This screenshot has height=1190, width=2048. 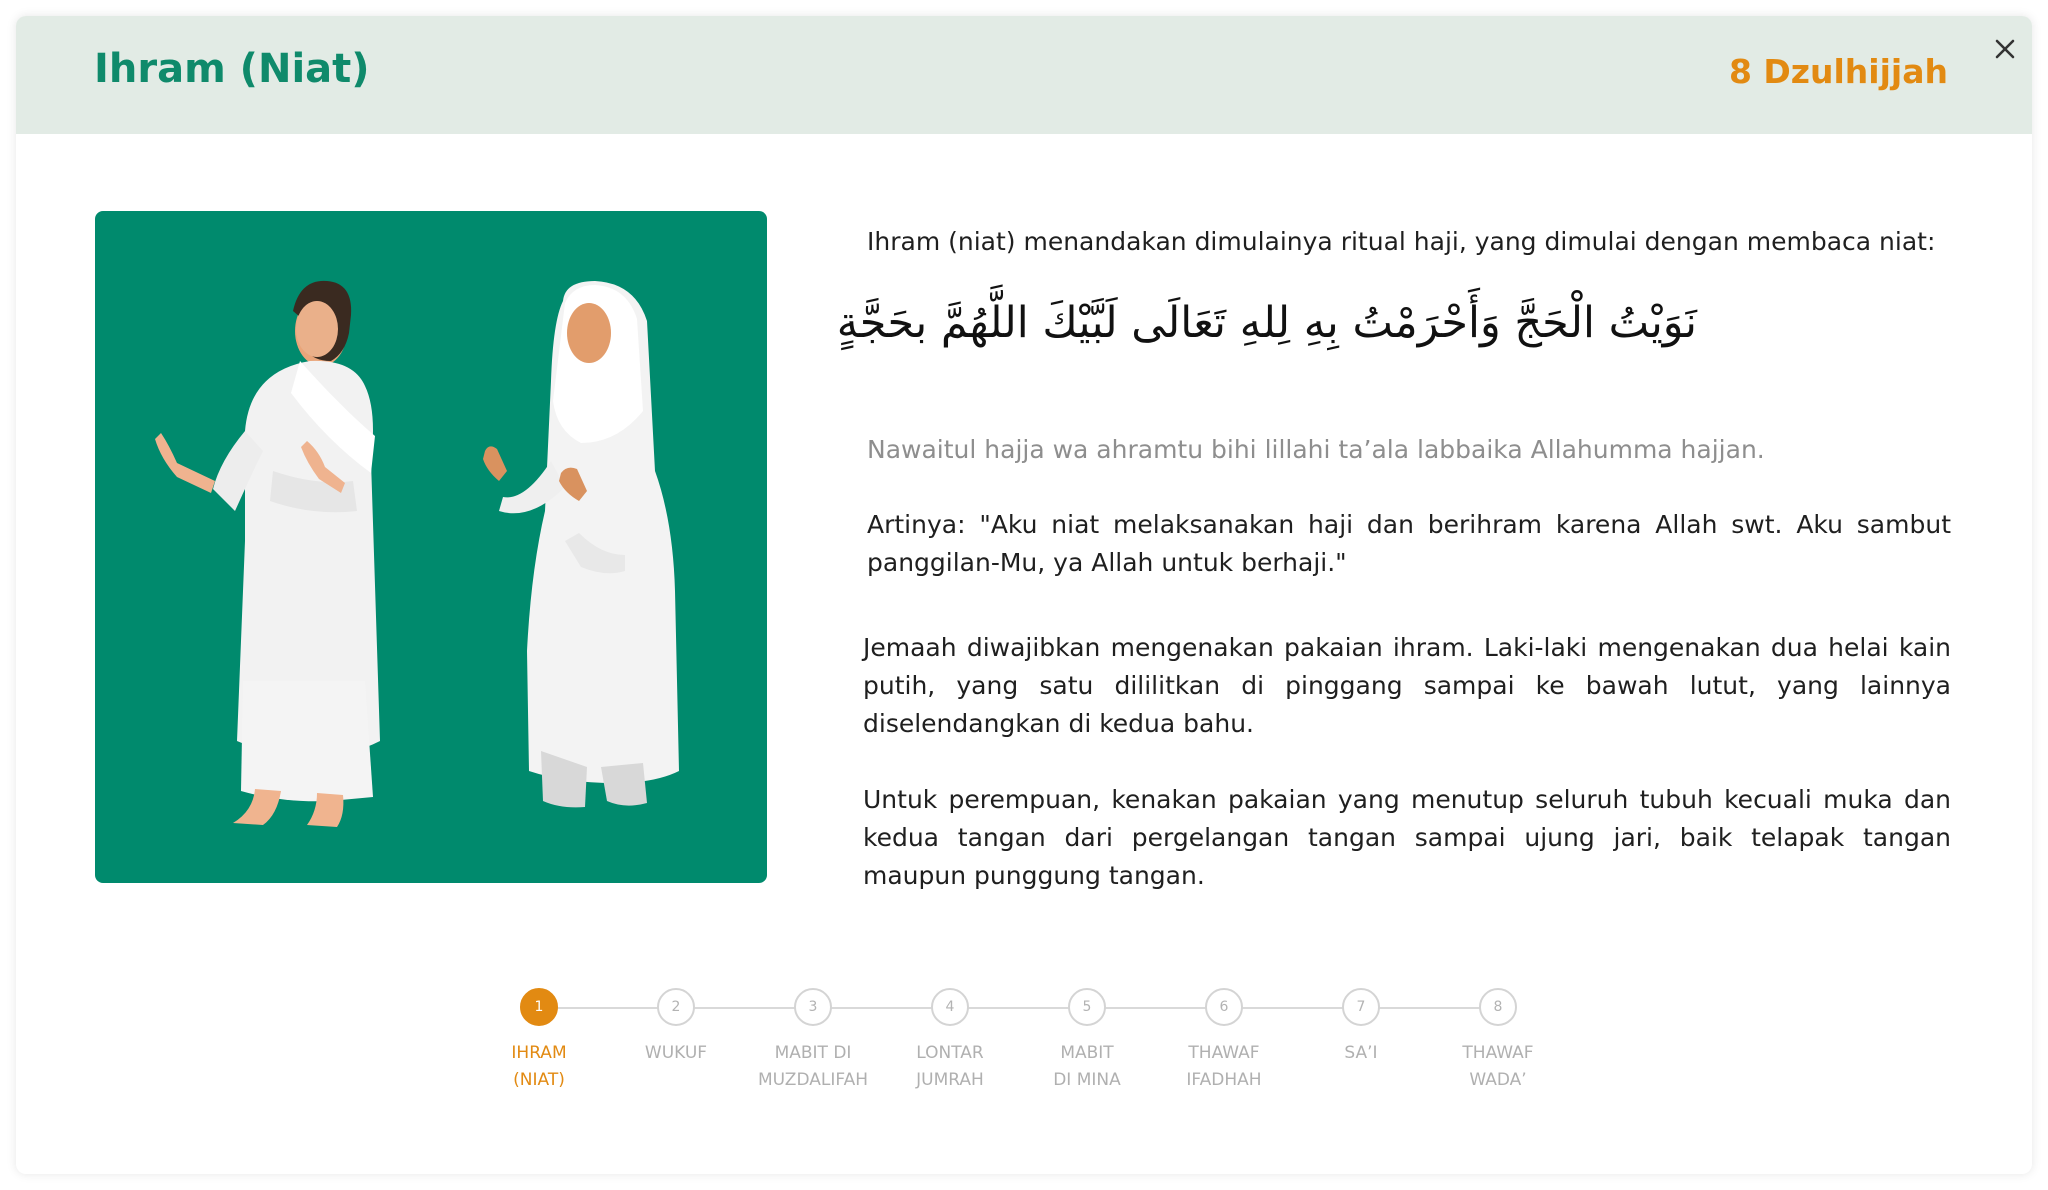 What do you see at coordinates (676, 1053) in the screenshot?
I see `step-label: WUKUF` at bounding box center [676, 1053].